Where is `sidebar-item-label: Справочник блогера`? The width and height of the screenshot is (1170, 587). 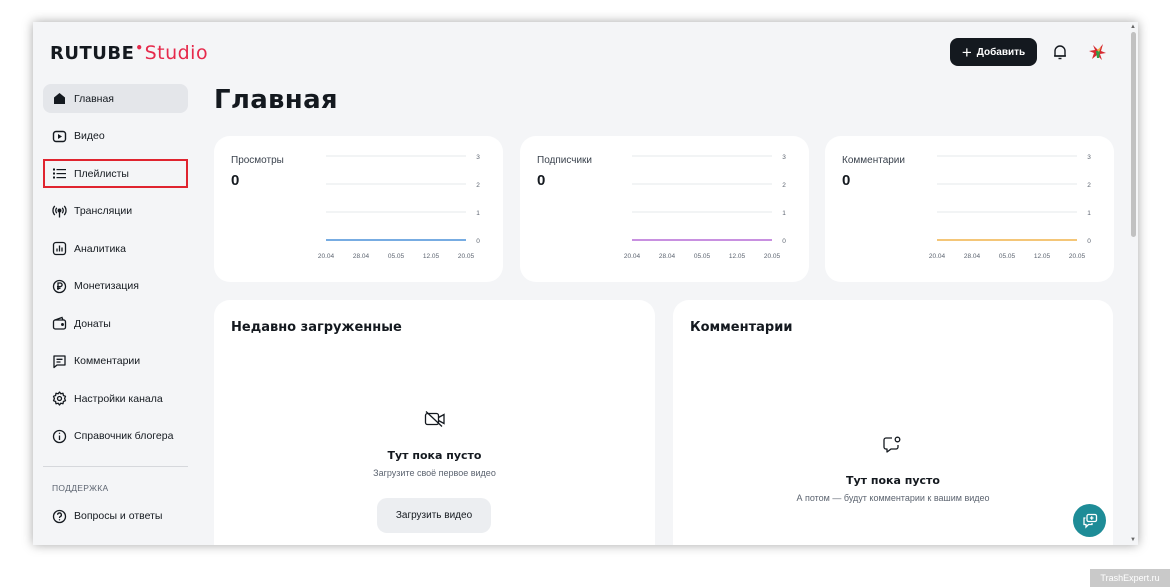 sidebar-item-label: Справочник блогера is located at coordinates (124, 436).